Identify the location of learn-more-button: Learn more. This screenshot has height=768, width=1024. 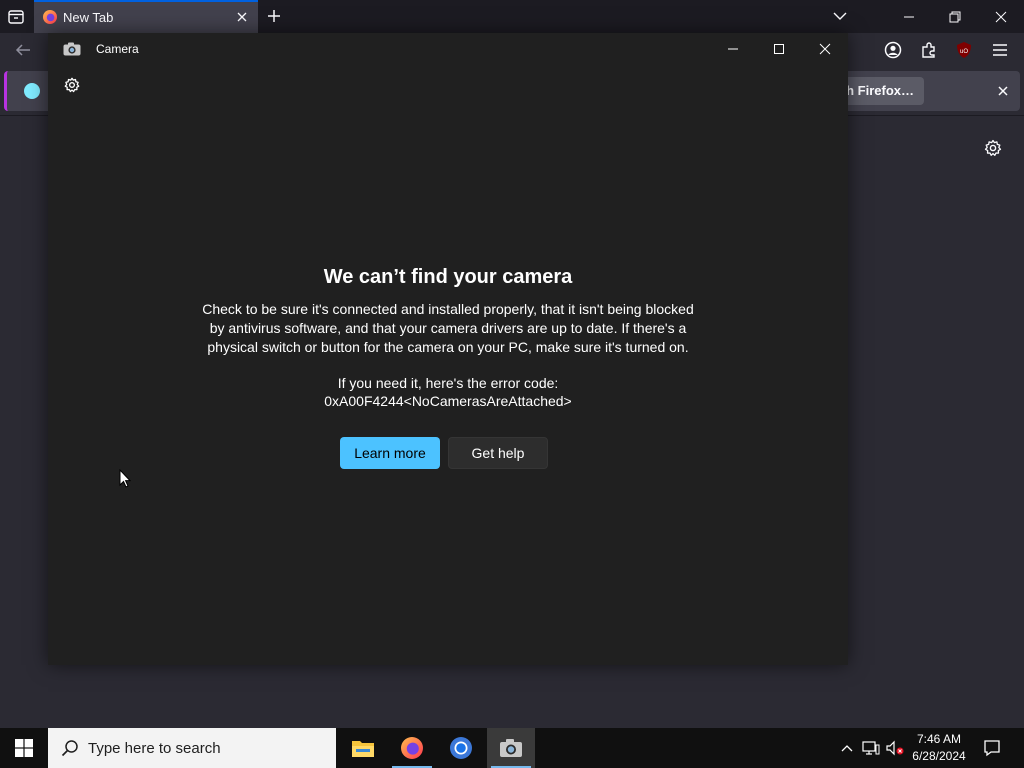
(390, 453).